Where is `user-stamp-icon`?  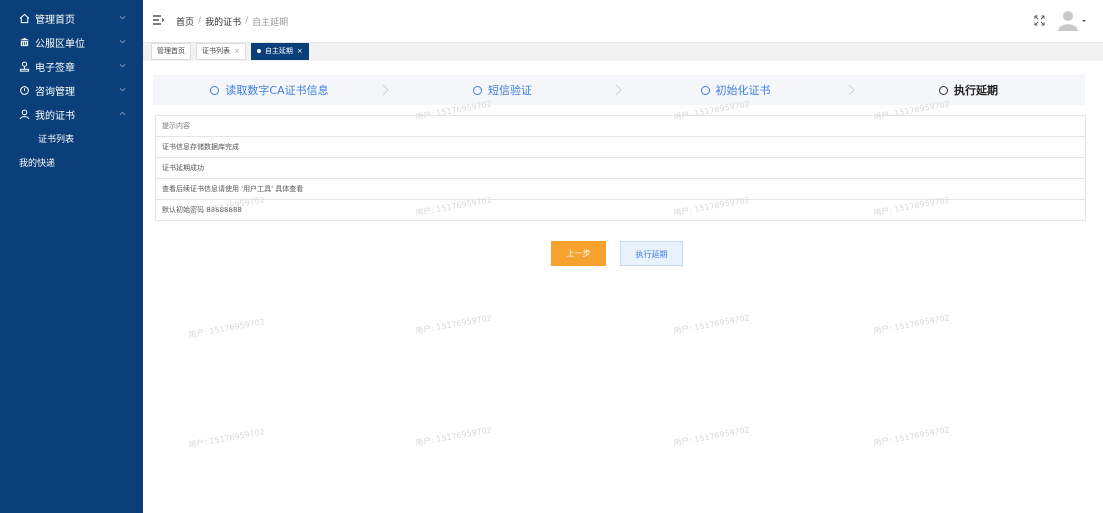 user-stamp-icon is located at coordinates (24, 66).